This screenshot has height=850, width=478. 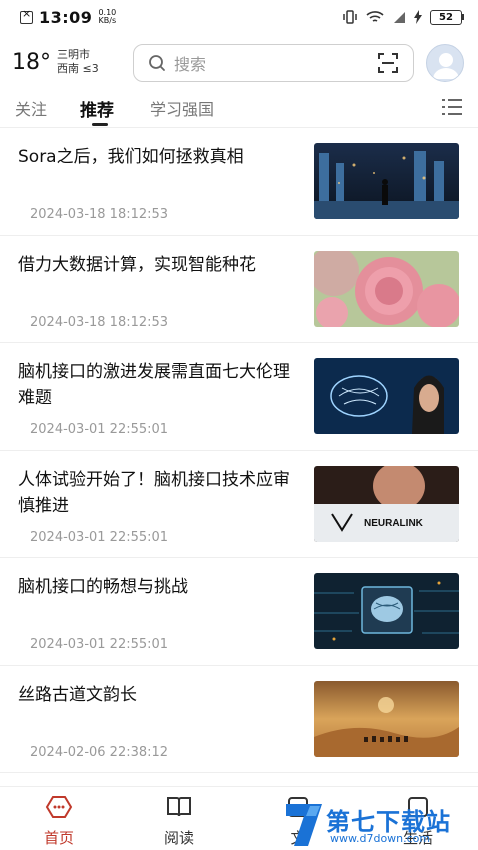 What do you see at coordinates (179, 807) in the screenshot?
I see `book-icon` at bounding box center [179, 807].